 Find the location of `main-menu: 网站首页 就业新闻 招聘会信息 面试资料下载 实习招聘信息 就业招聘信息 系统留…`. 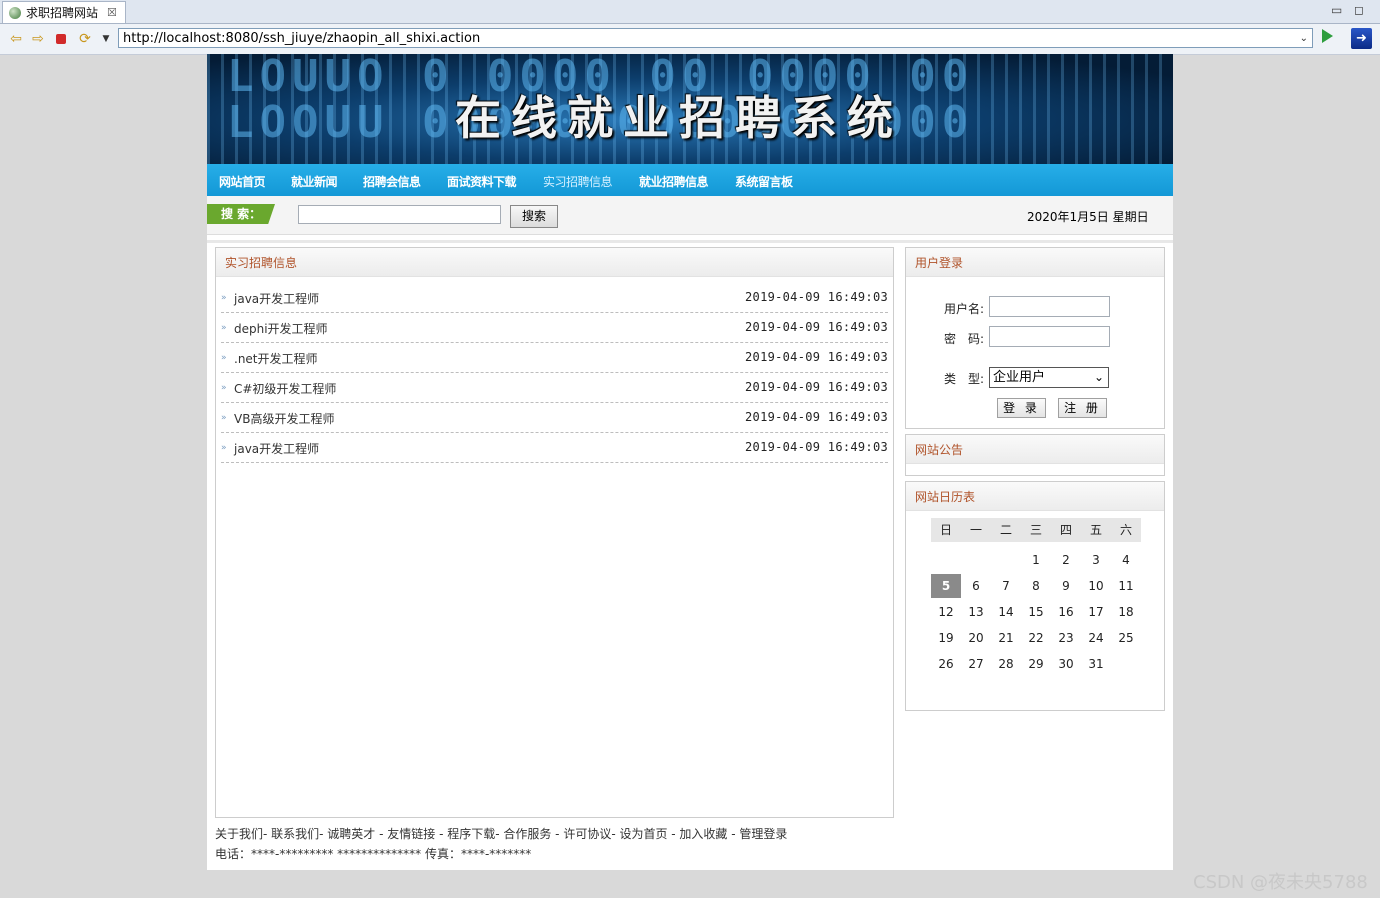

main-menu: 网站首页 就业新闻 招聘会信息 面试资料下载 实习招聘信息 就业招聘信息 系统留… is located at coordinates (690, 182).